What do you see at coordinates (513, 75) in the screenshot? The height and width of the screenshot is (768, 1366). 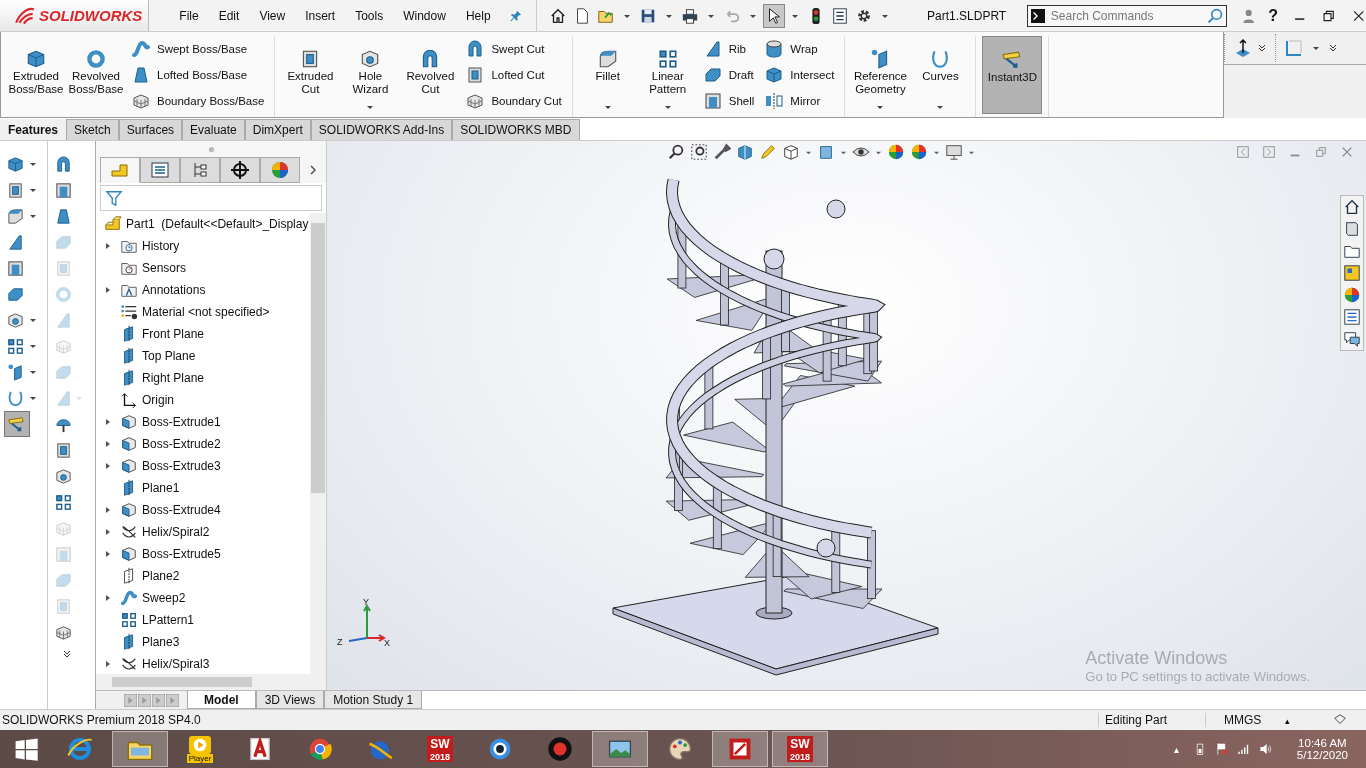 I see `ribbon-button: Lofted Cut` at bounding box center [513, 75].